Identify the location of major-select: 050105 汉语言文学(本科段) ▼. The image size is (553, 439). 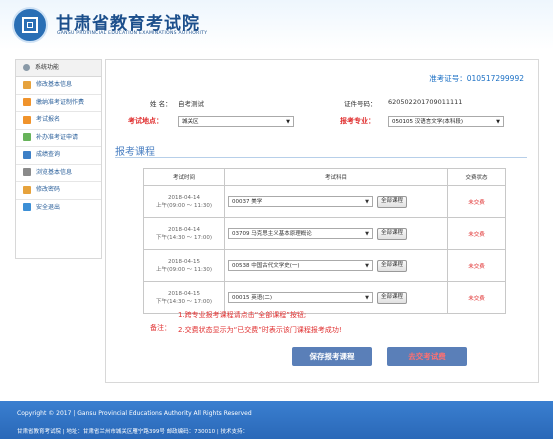
(446, 121).